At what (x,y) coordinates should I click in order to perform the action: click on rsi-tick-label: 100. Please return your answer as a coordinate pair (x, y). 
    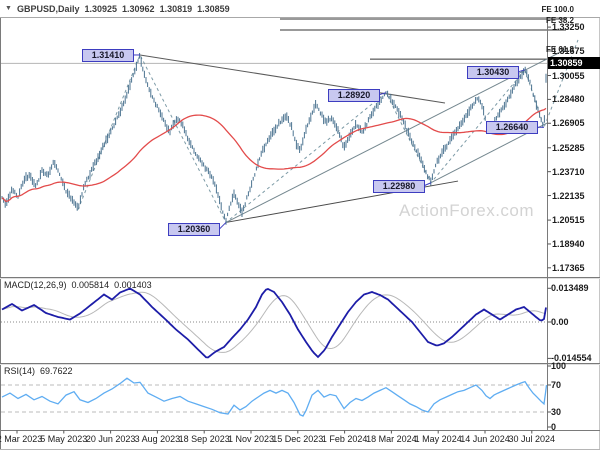
    Looking at the image, I should click on (559, 366).